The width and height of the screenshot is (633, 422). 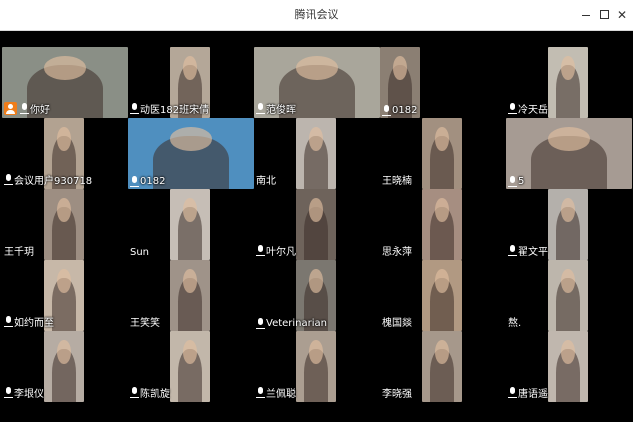 What do you see at coordinates (569, 366) in the screenshot?
I see `participant-tile: 唐语遥` at bounding box center [569, 366].